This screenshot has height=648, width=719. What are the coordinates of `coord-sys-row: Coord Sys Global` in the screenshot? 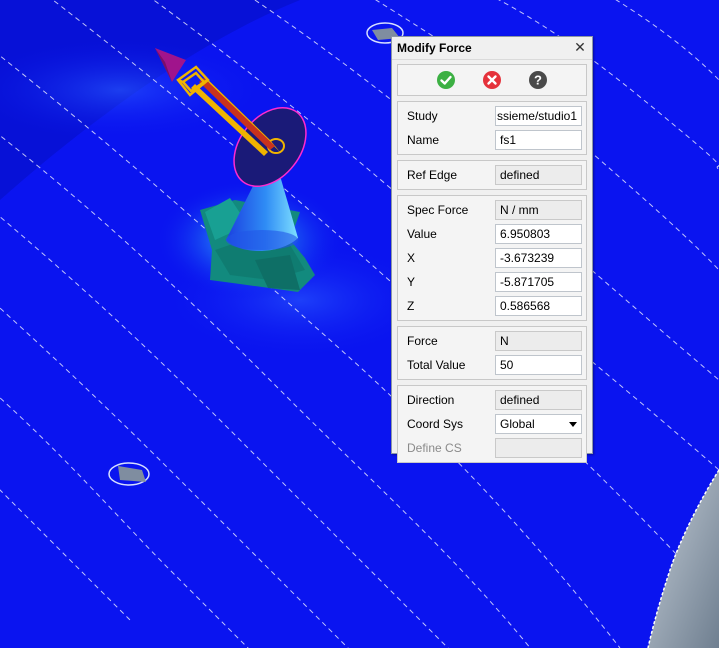 It's located at (492, 424).